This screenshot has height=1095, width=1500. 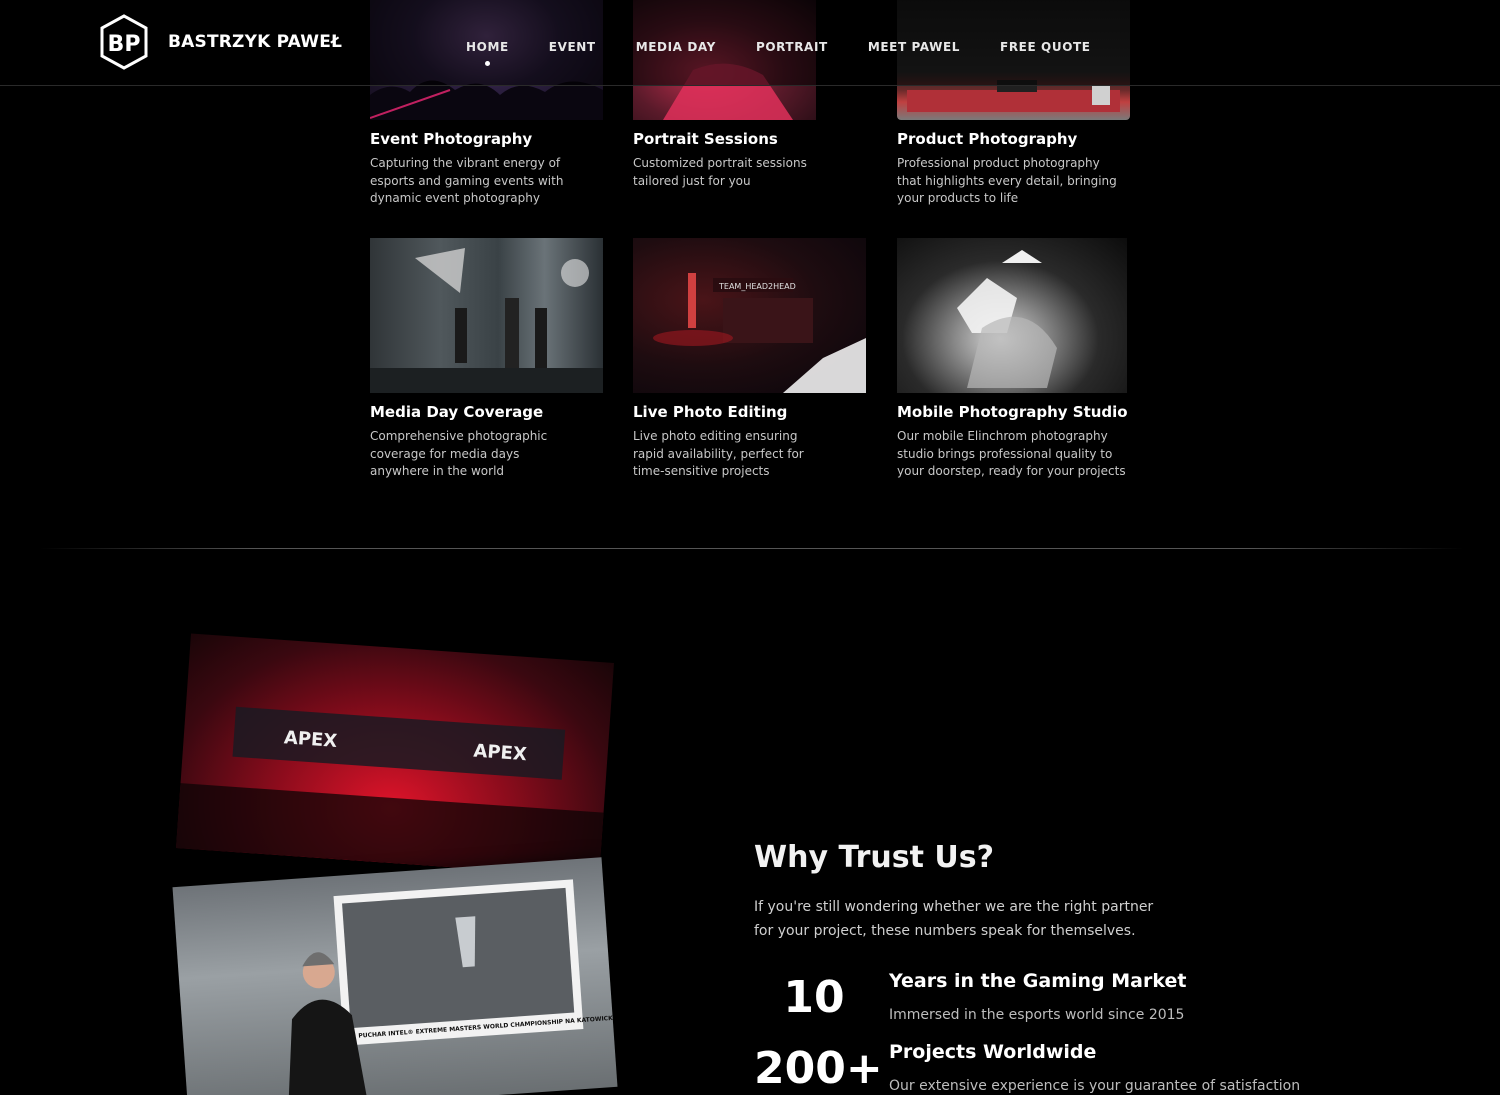 I want to click on section-divider, so click(x=752, y=548).